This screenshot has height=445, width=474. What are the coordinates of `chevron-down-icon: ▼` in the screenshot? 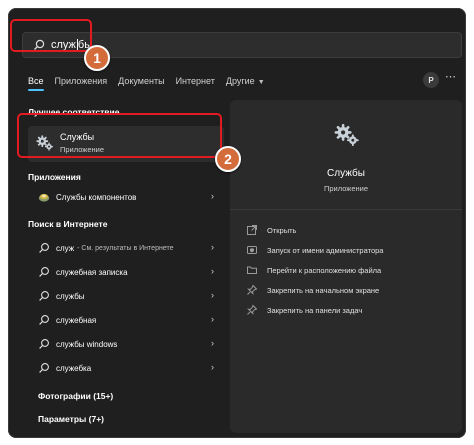 It's located at (261, 82).